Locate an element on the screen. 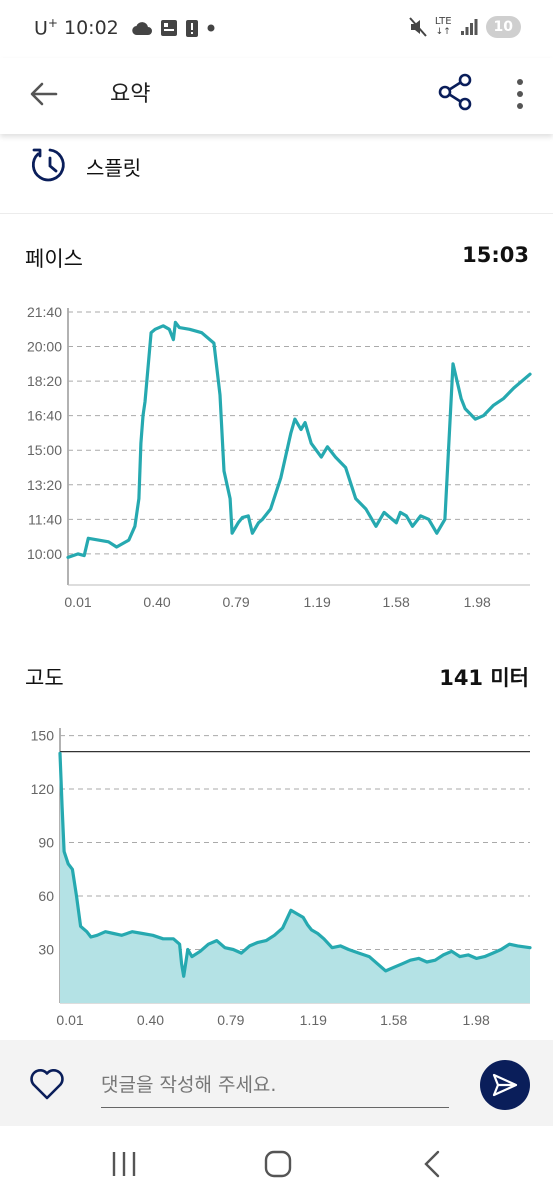 This screenshot has height=1200, width=553. lte-icon: LTE ↓↑ is located at coordinates (443, 27).